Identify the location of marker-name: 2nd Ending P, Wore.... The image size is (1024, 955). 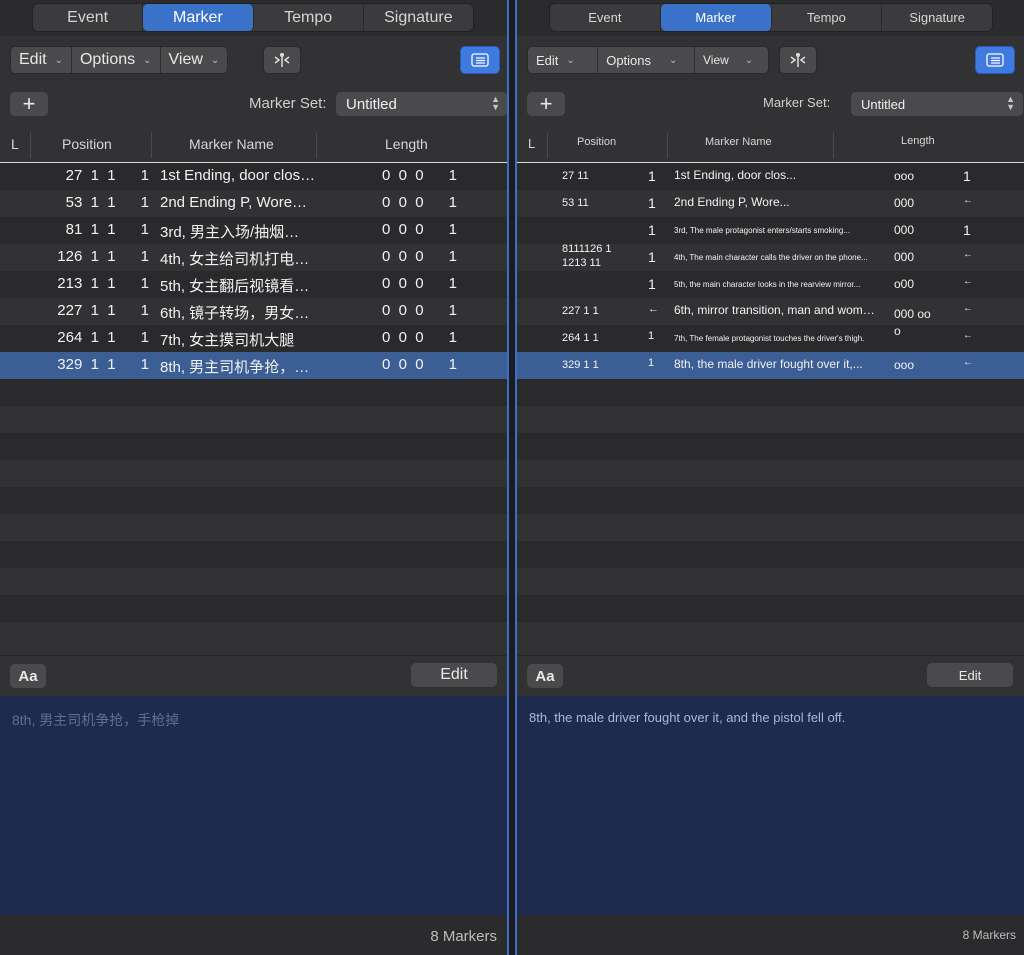
(732, 202).